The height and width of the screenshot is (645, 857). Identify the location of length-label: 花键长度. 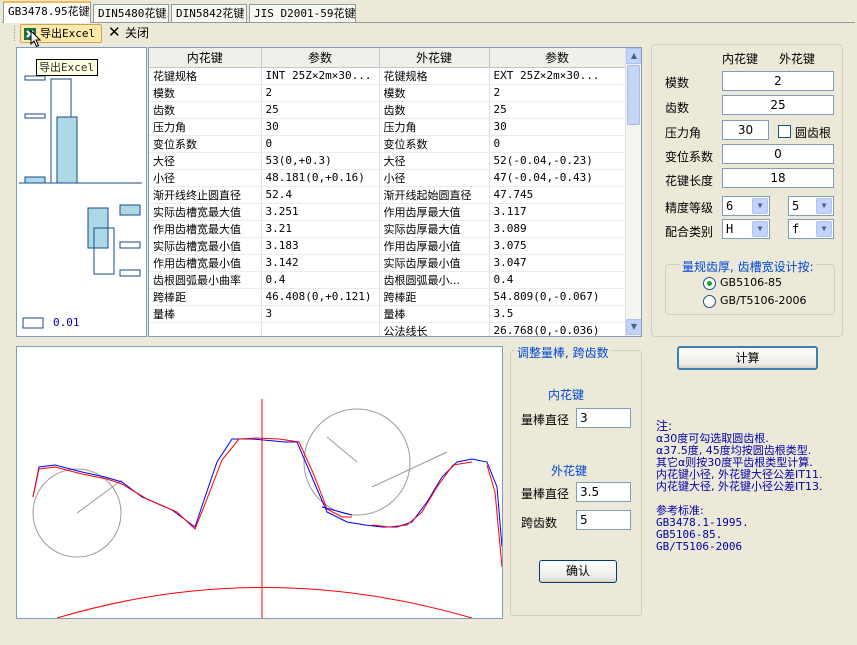
(689, 181).